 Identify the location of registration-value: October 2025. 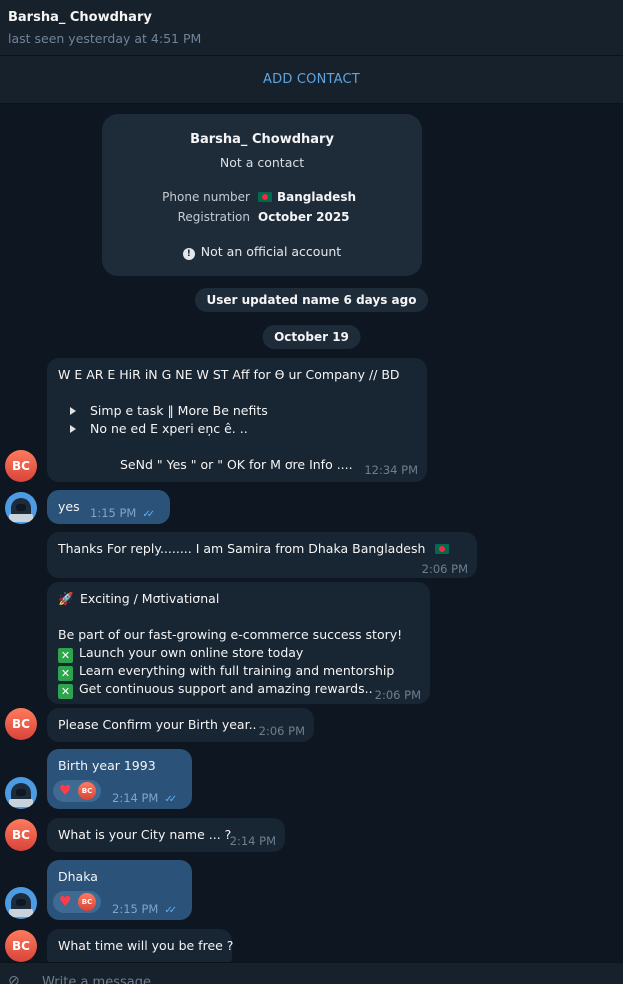
(304, 217).